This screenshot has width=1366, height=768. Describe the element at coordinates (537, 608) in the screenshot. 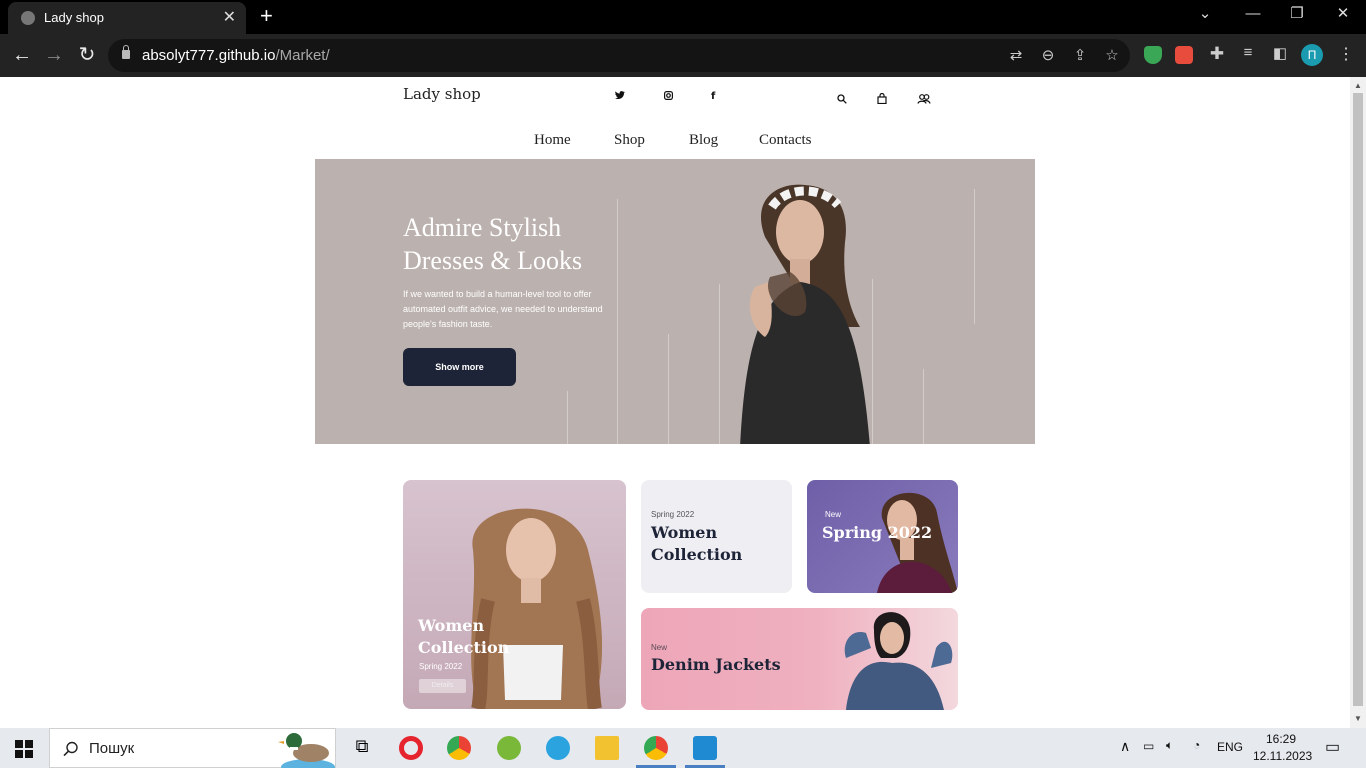

I see `model-portrait-image` at that location.